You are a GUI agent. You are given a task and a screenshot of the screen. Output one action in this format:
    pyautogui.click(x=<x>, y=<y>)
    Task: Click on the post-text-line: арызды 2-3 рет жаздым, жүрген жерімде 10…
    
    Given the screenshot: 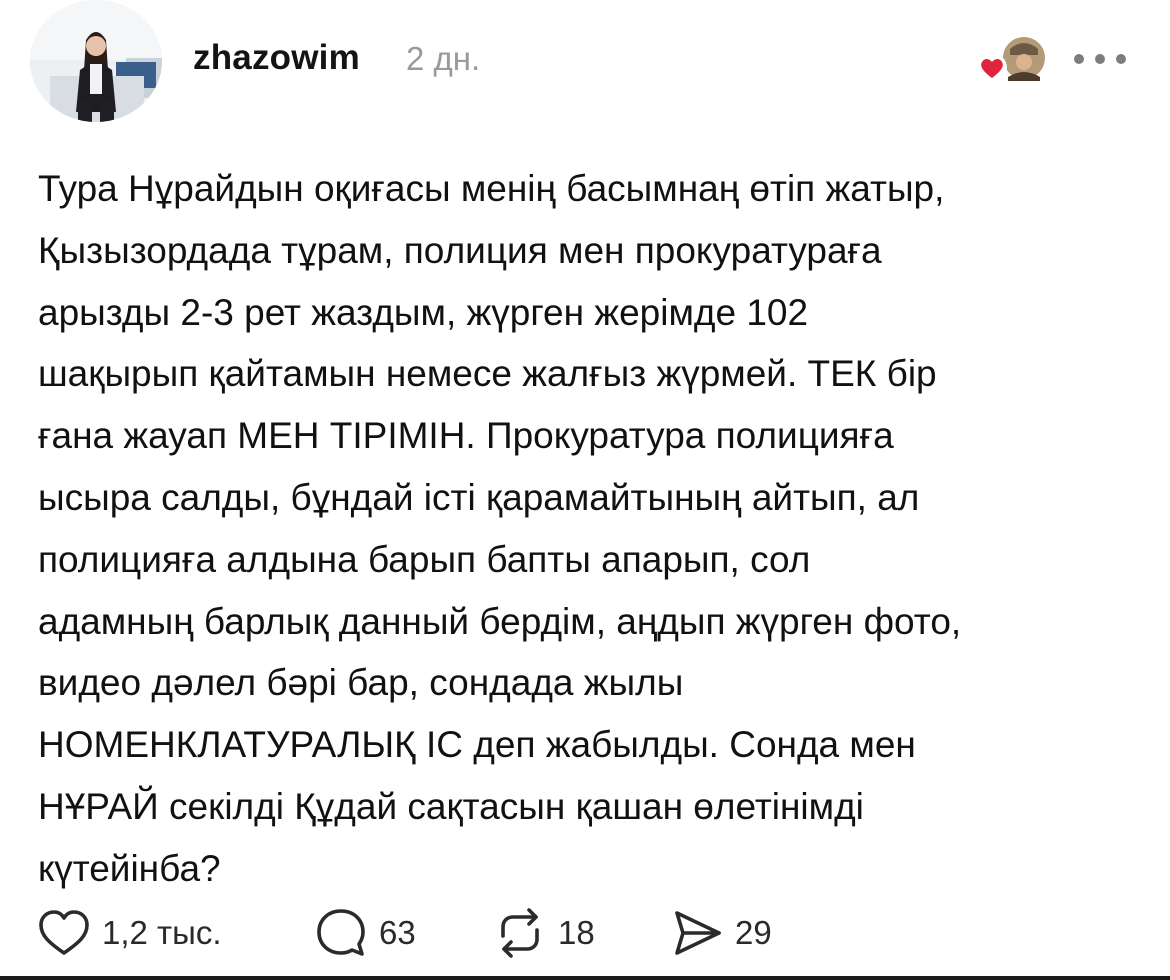 What is the action you would take?
    pyautogui.click(x=423, y=312)
    